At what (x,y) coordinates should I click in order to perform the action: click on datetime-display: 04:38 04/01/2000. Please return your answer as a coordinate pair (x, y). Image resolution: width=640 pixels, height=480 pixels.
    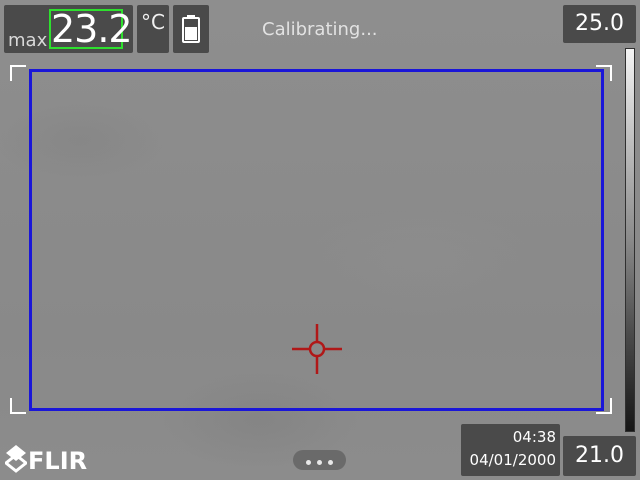
    Looking at the image, I should click on (510, 450).